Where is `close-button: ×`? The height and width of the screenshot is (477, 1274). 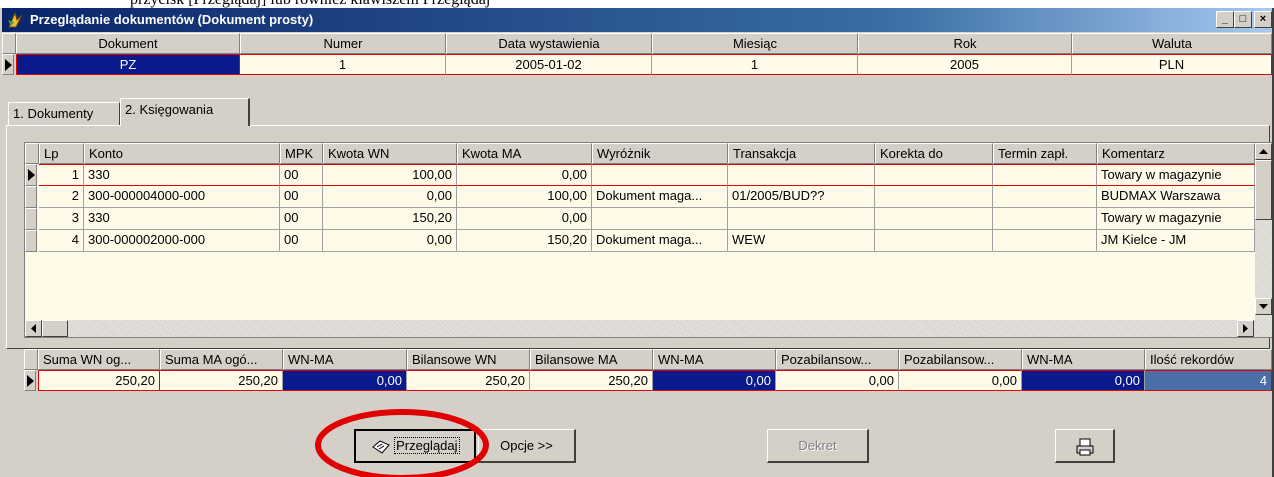 close-button: × is located at coordinates (1263, 19).